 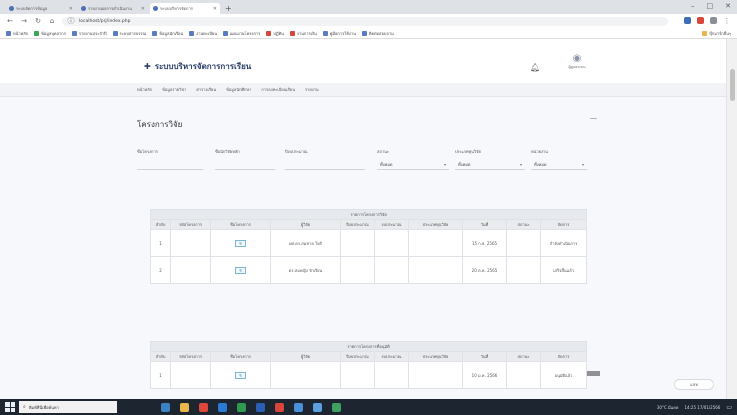 What do you see at coordinates (10, 407) in the screenshot?
I see `start-menu-icon` at bounding box center [10, 407].